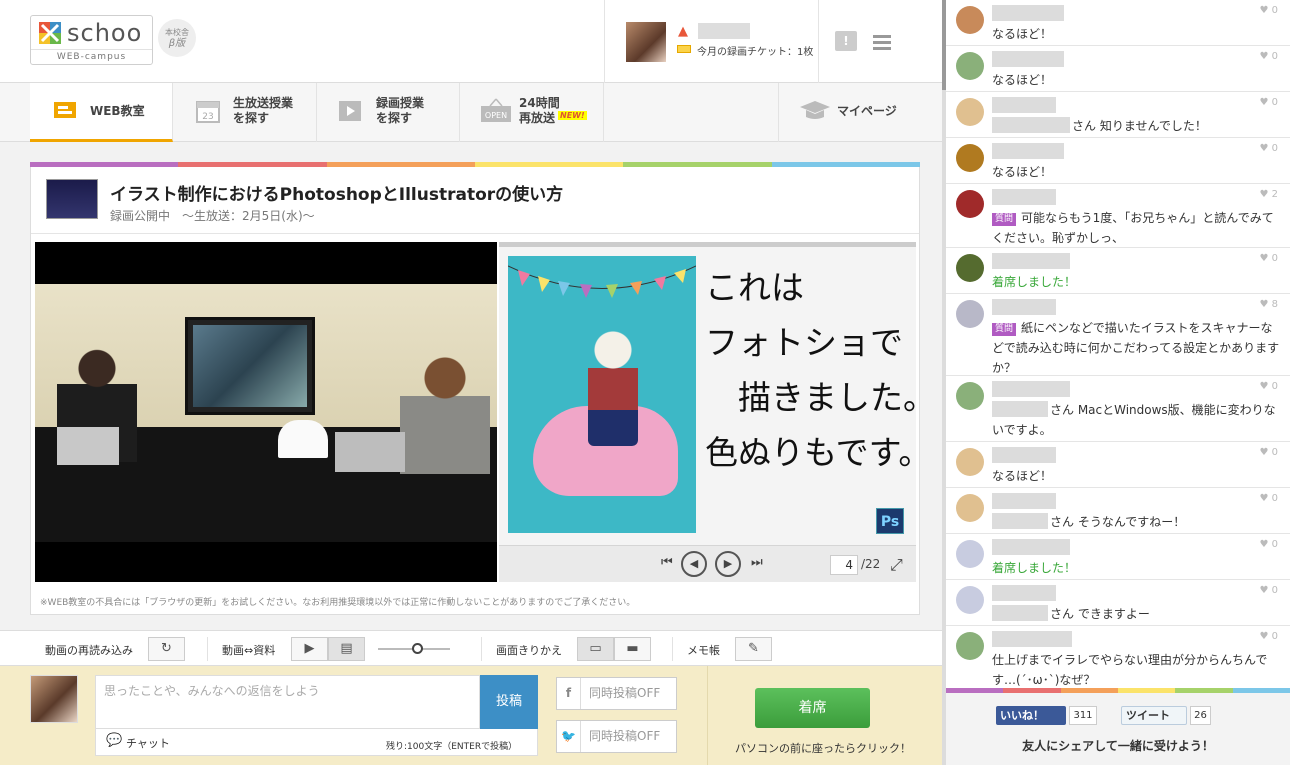  I want to click on doc-mode-button: ▤, so click(346, 649).